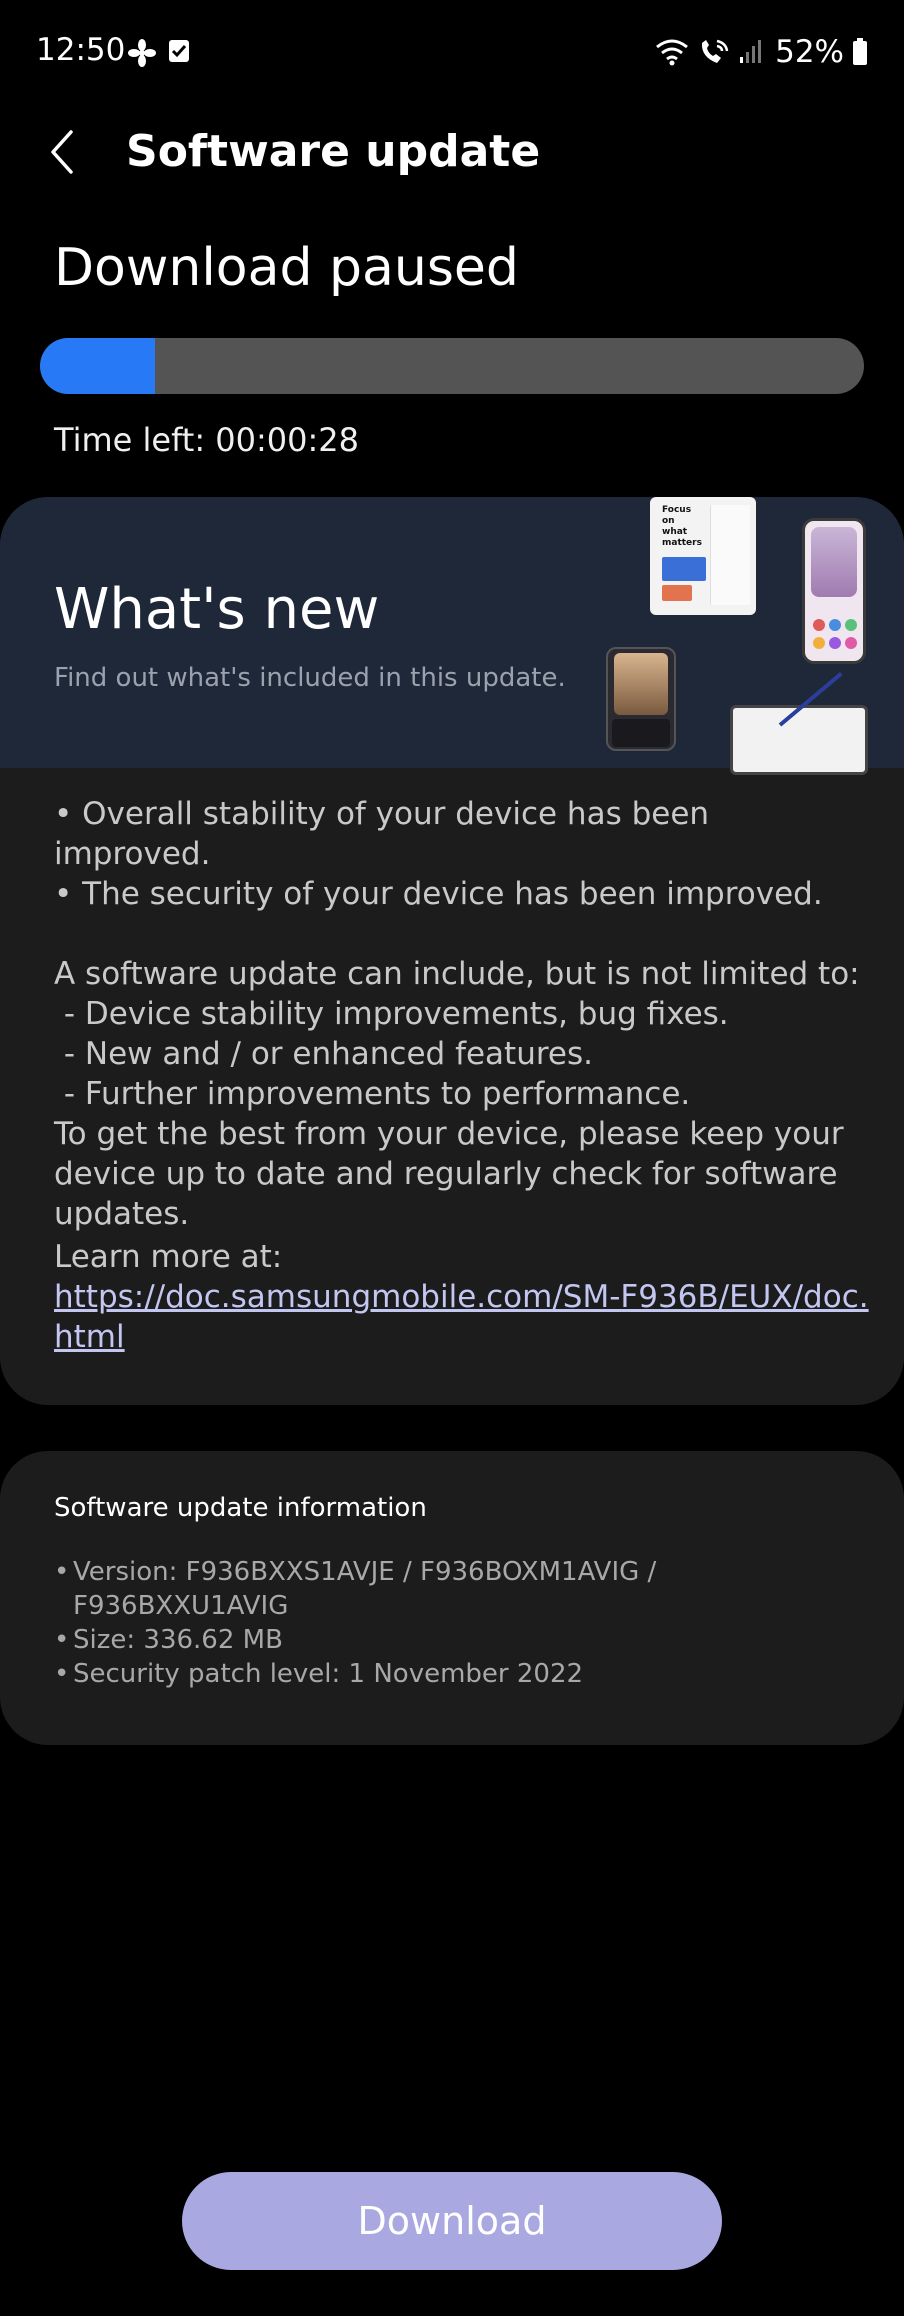 This screenshot has height=2316, width=904. Describe the element at coordinates (809, 52) in the screenshot. I see `battery-percent: 52%` at that location.